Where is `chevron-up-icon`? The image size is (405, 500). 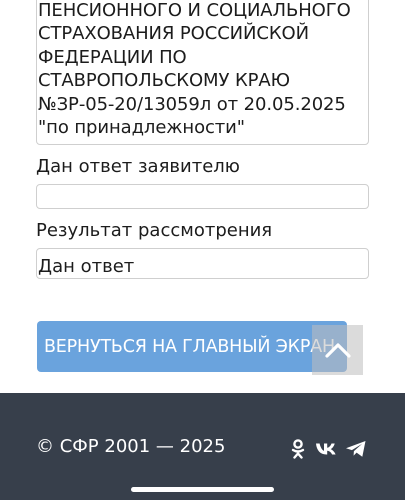 chevron-up-icon is located at coordinates (337, 350).